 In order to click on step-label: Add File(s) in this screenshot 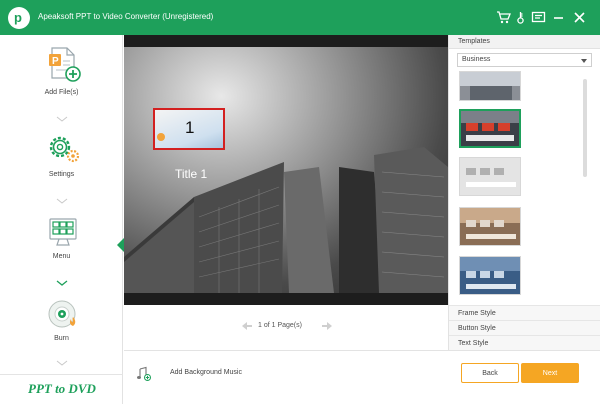, I will do `click(61, 92)`.